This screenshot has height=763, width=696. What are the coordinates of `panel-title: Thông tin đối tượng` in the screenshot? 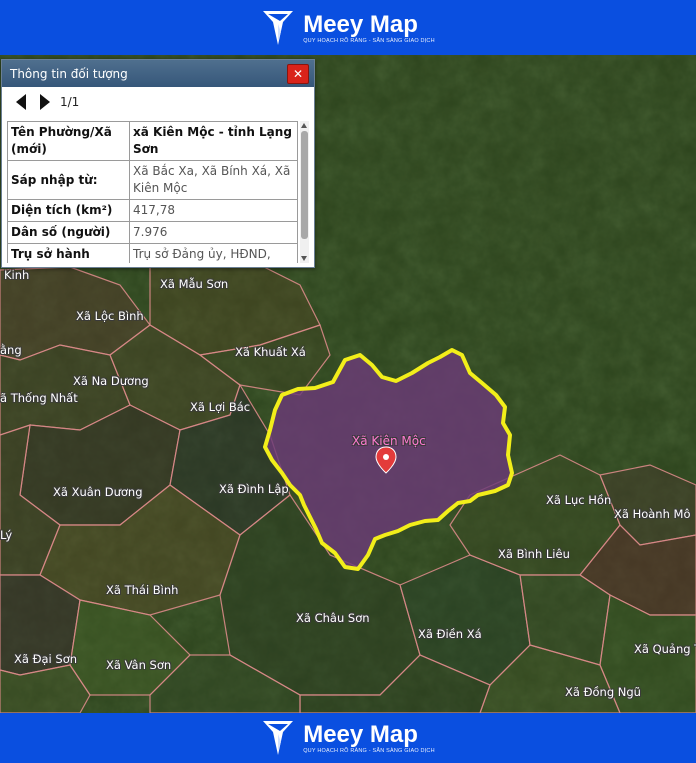 It's located at (69, 73).